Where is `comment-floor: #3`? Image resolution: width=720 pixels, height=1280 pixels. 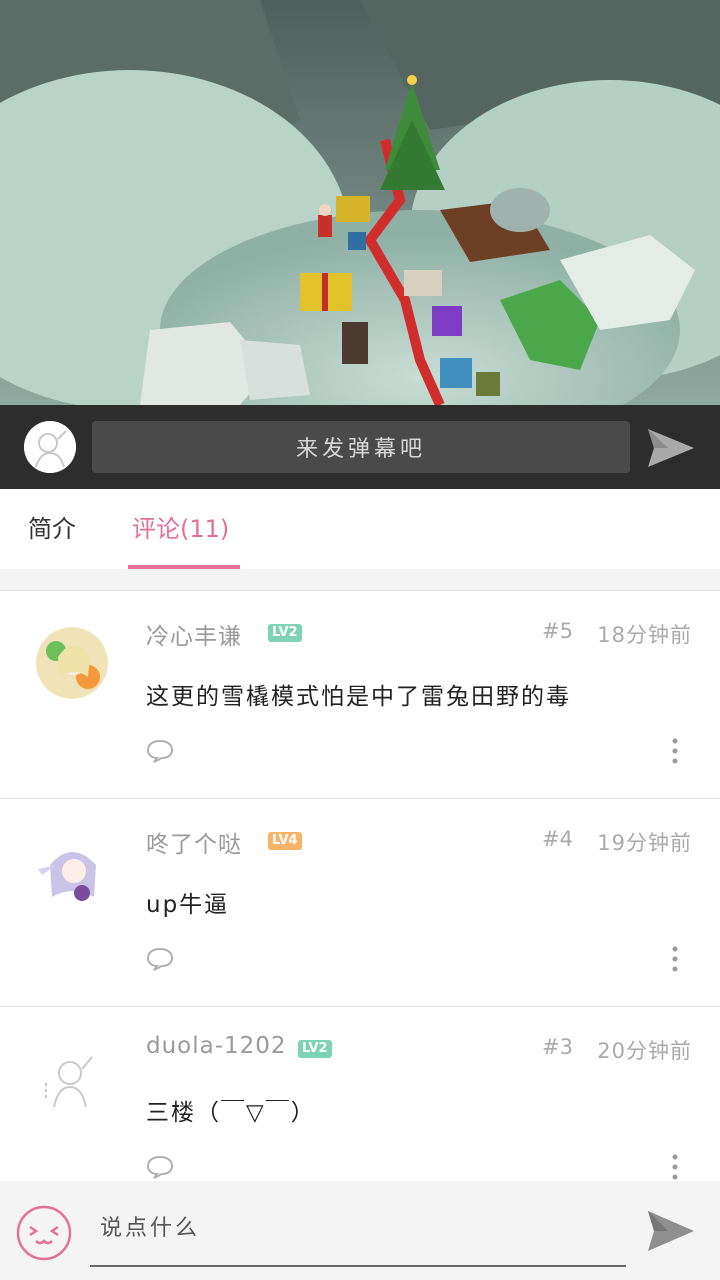
comment-floor: #3 is located at coordinates (557, 1047).